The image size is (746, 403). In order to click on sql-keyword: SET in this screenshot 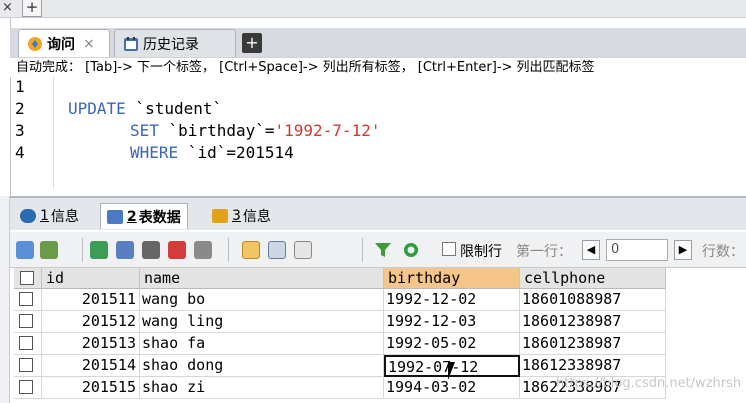, I will do `click(144, 130)`.